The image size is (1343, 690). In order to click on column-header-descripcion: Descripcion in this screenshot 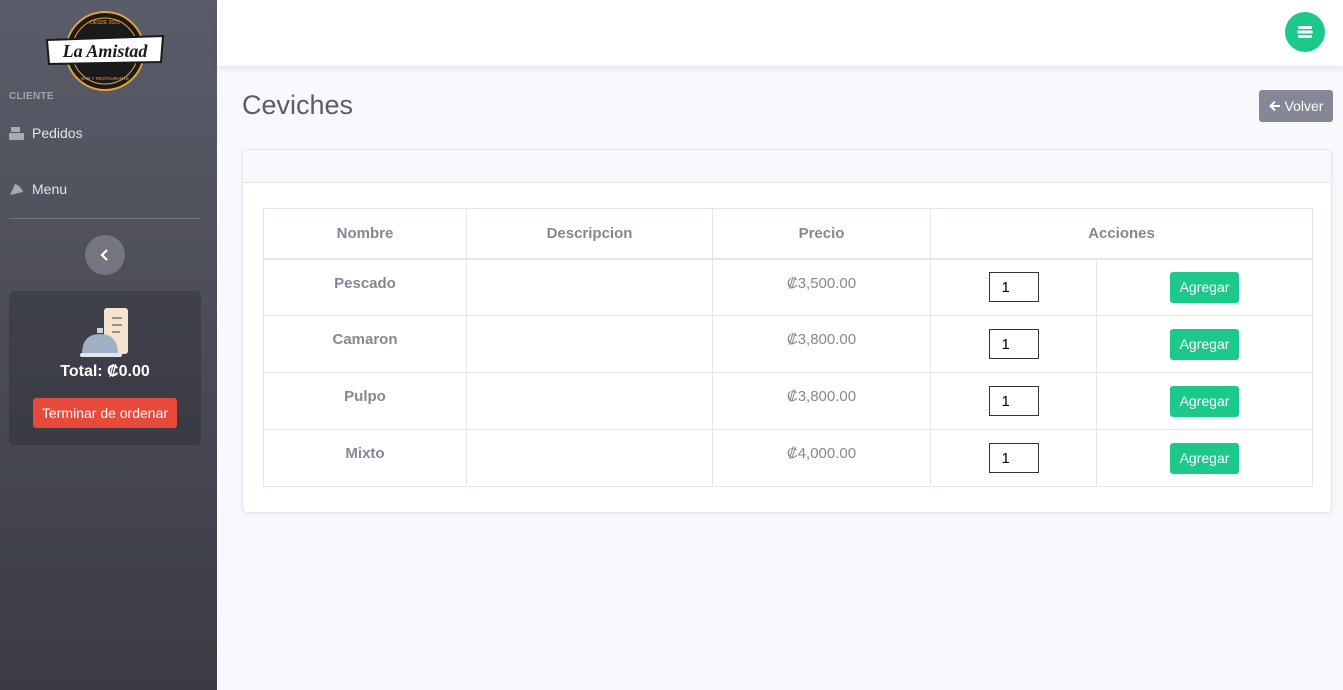, I will do `click(589, 234)`.